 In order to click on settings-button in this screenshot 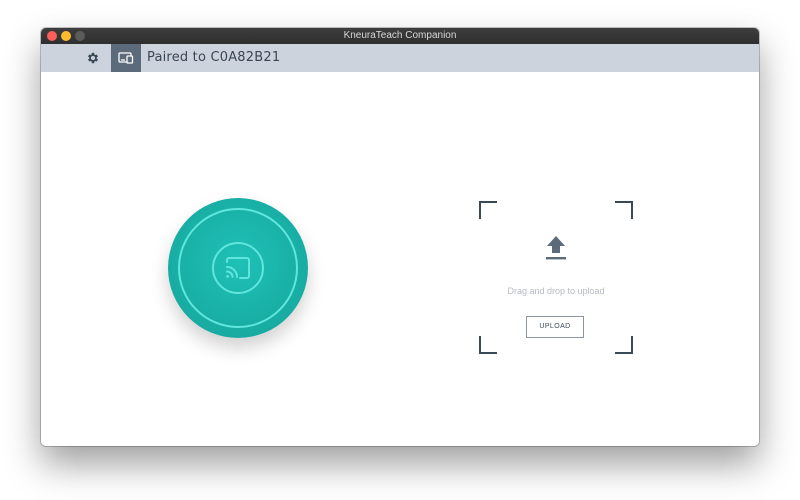, I will do `click(93, 58)`.